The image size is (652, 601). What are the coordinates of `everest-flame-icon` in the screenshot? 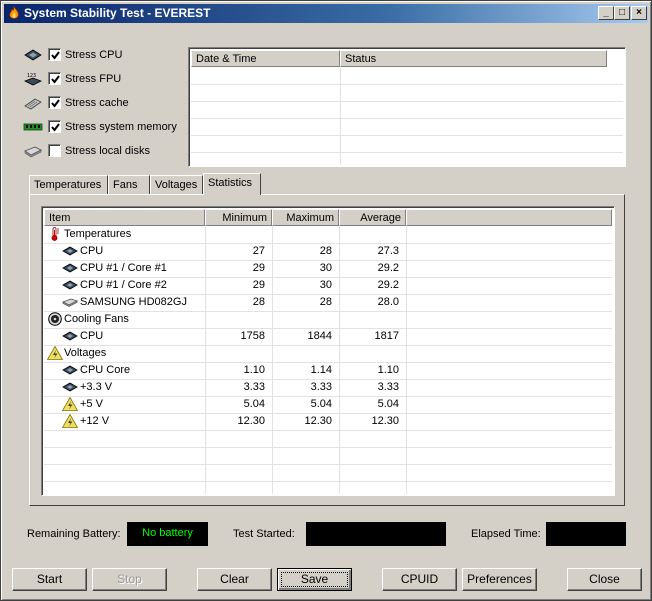 It's located at (14, 12).